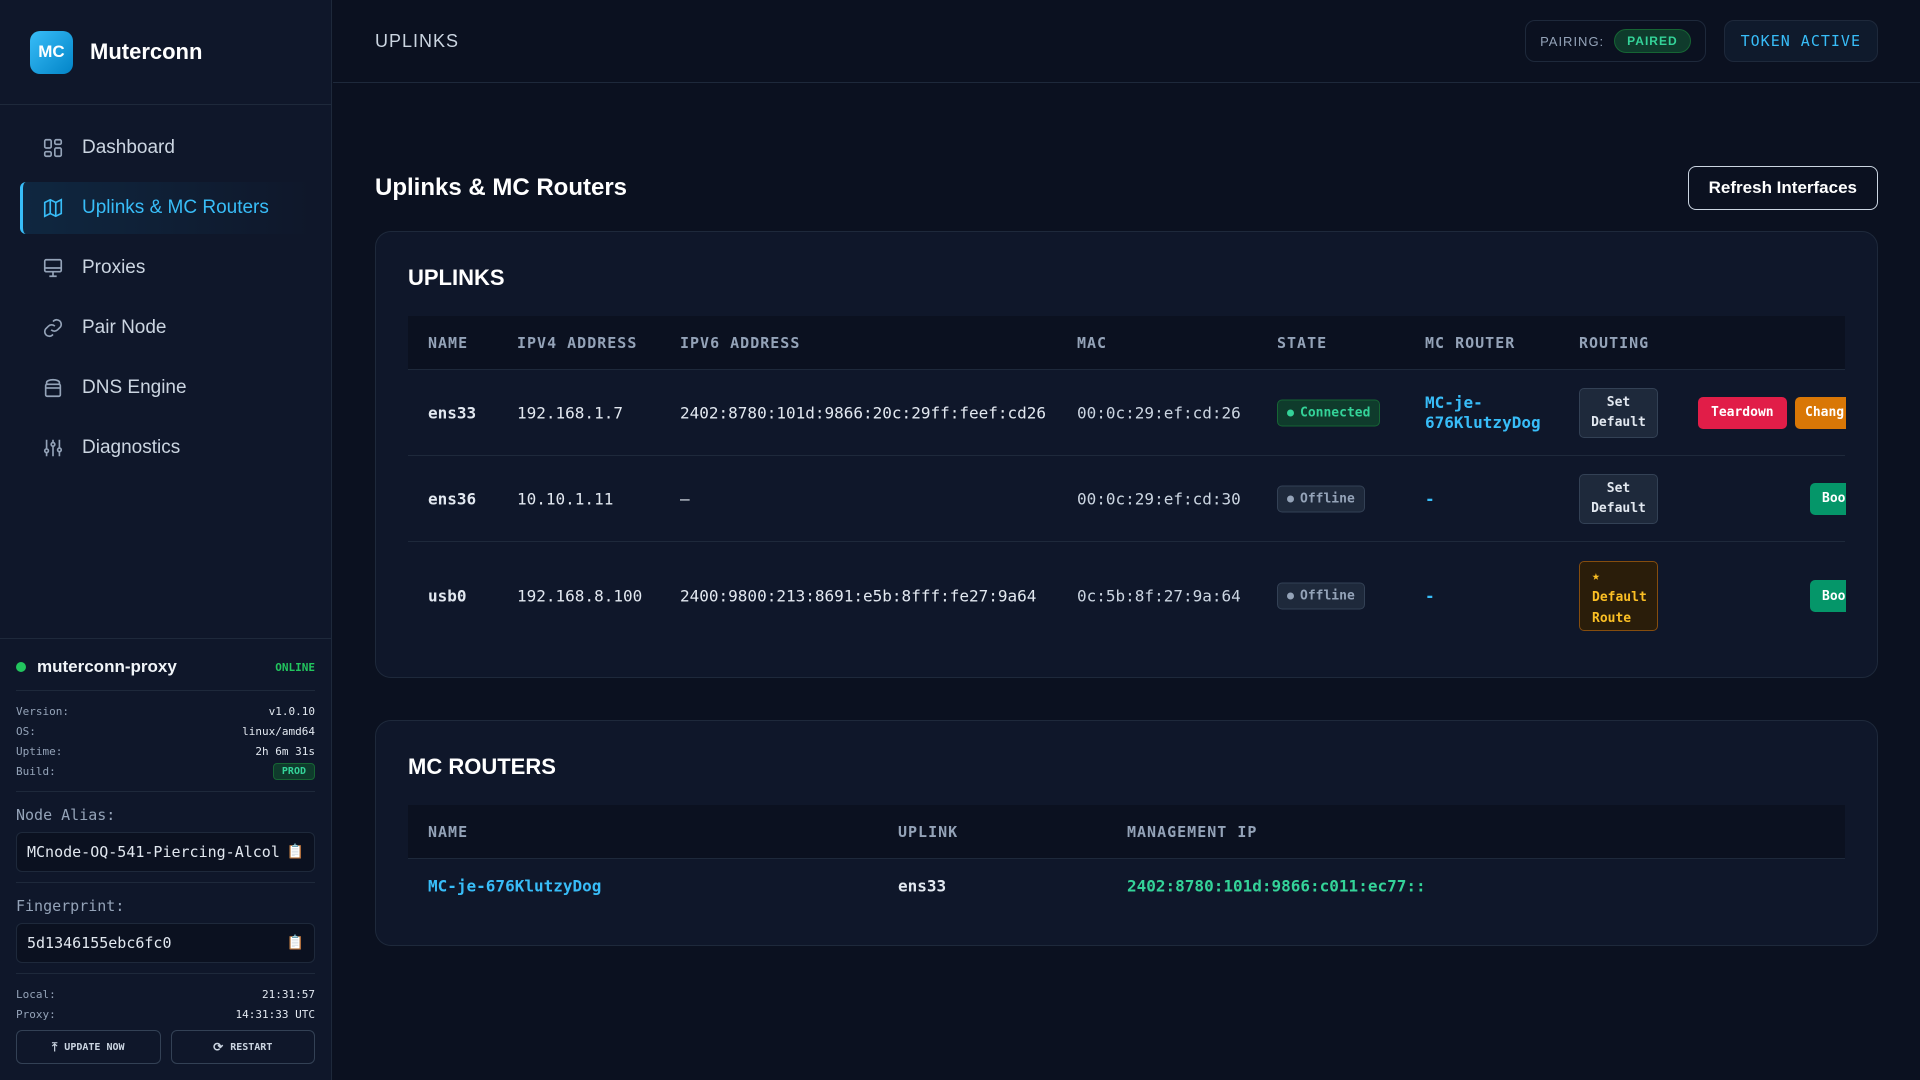 The height and width of the screenshot is (1080, 1920). I want to click on sidebar-item-diagnostics: Diagnostics, so click(165, 448).